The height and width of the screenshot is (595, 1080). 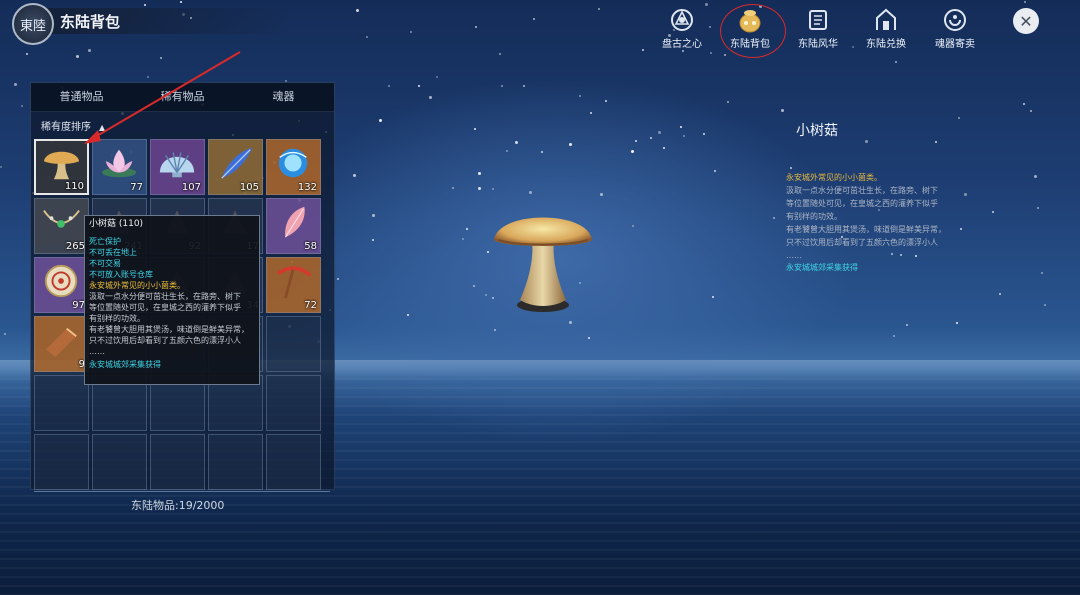 What do you see at coordinates (886, 20) in the screenshot?
I see `gate-exchange-icon` at bounding box center [886, 20].